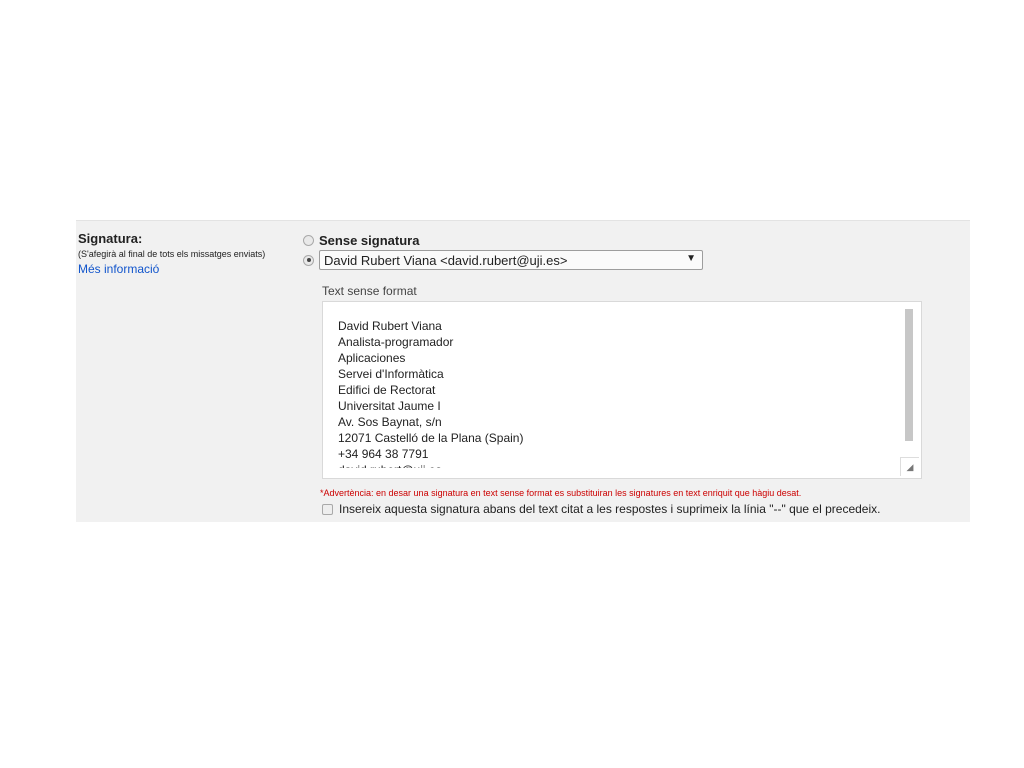  Describe the element at coordinates (691, 258) in the screenshot. I see `dropdown-arrow-icon: ▼` at that location.